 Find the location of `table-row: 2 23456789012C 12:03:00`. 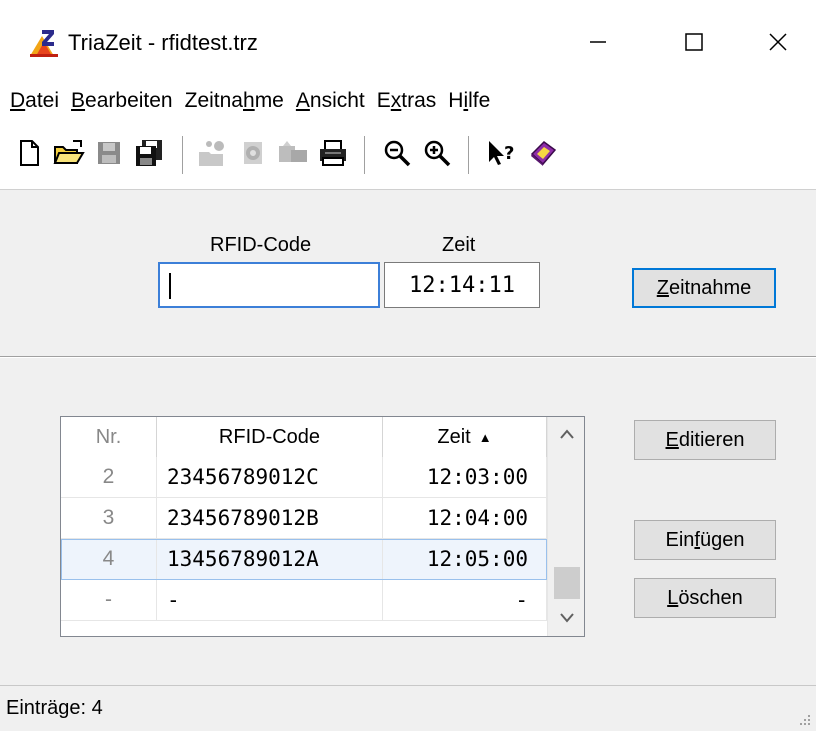

table-row: 2 23456789012C 12:03:00 is located at coordinates (304, 477).